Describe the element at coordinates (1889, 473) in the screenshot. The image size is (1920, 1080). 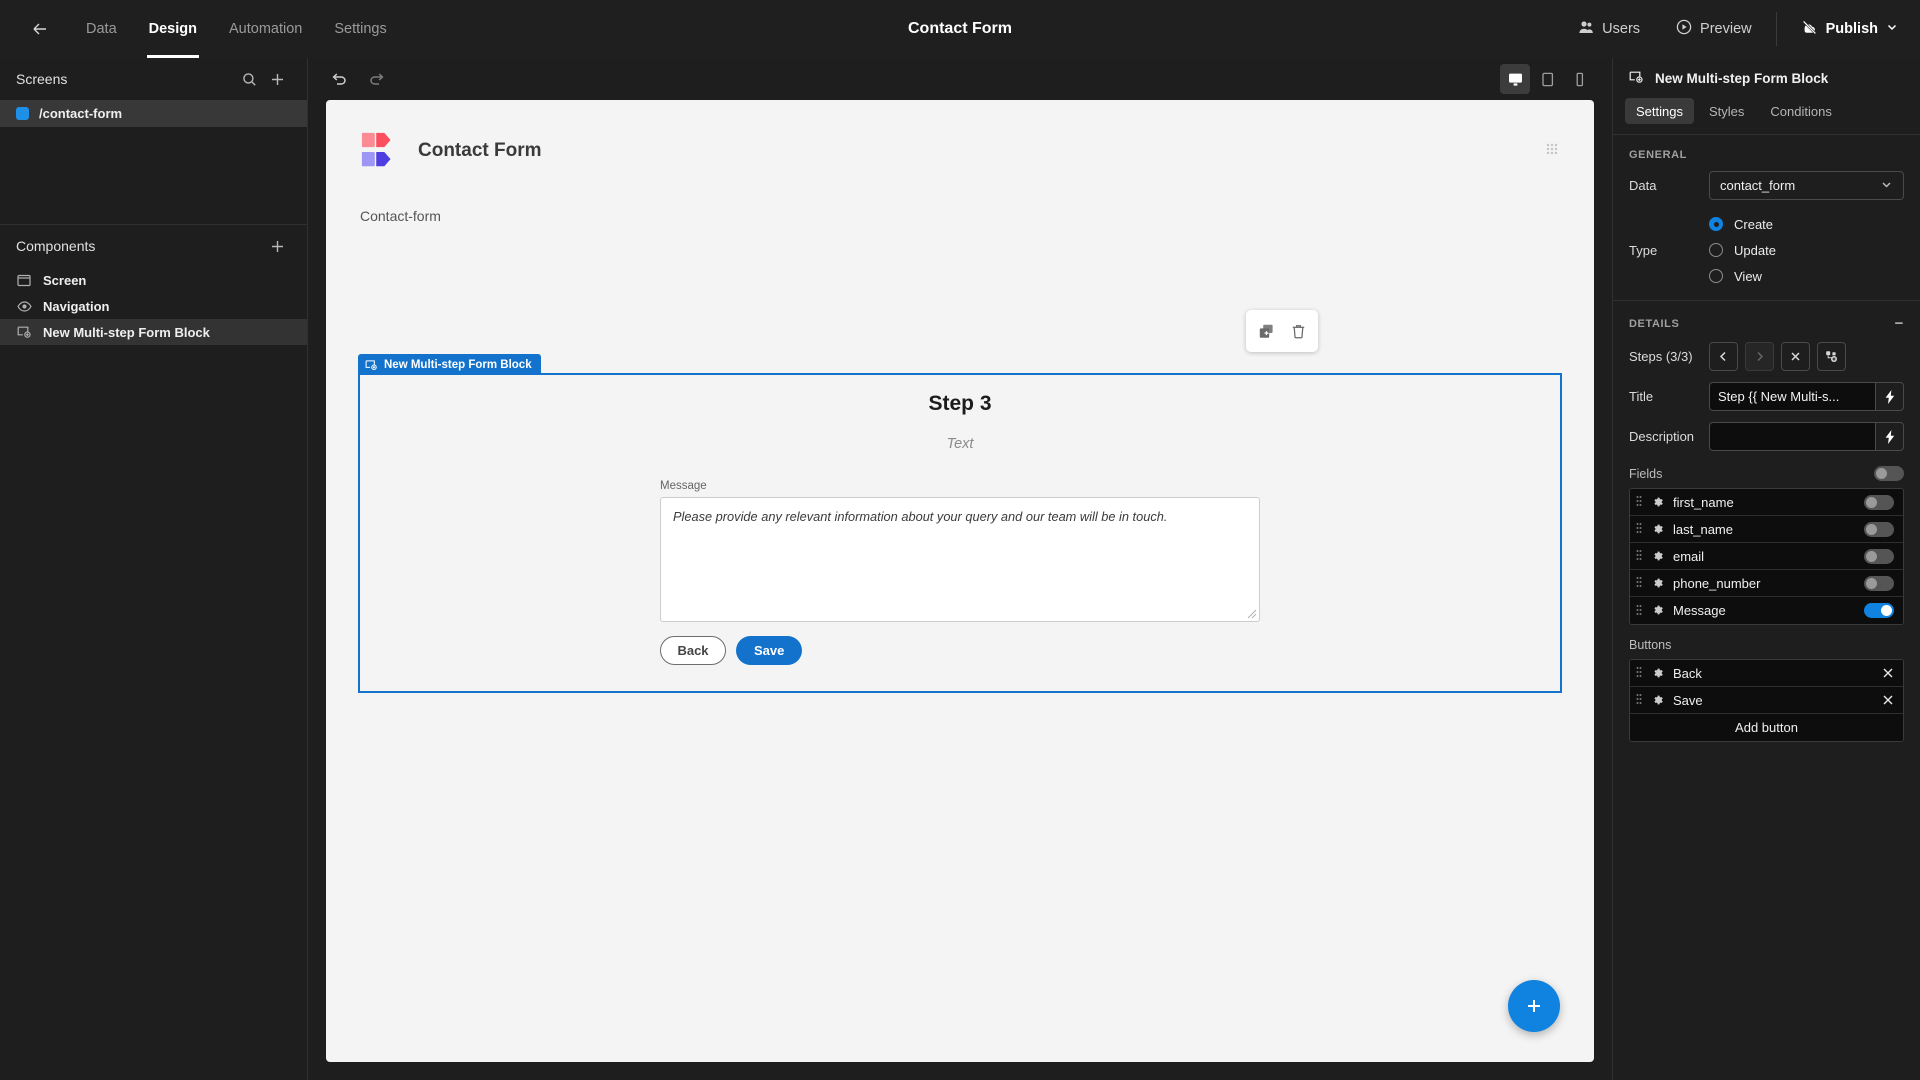
I see `fields-master-toggle` at that location.